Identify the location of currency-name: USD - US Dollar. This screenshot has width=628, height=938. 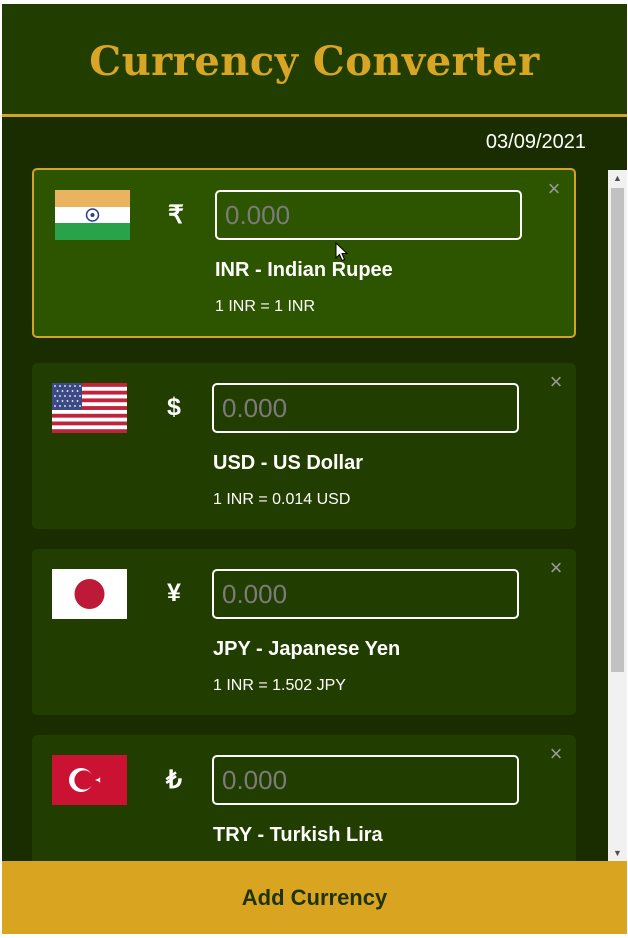
(288, 463).